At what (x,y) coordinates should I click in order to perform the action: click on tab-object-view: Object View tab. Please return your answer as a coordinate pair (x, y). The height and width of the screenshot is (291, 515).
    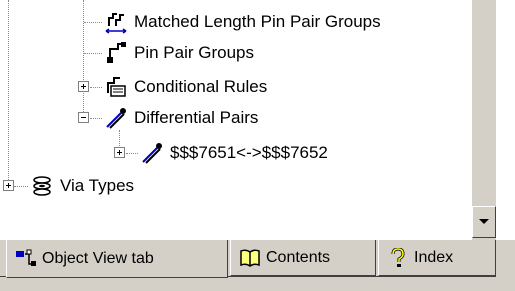
    Looking at the image, I should click on (117, 259).